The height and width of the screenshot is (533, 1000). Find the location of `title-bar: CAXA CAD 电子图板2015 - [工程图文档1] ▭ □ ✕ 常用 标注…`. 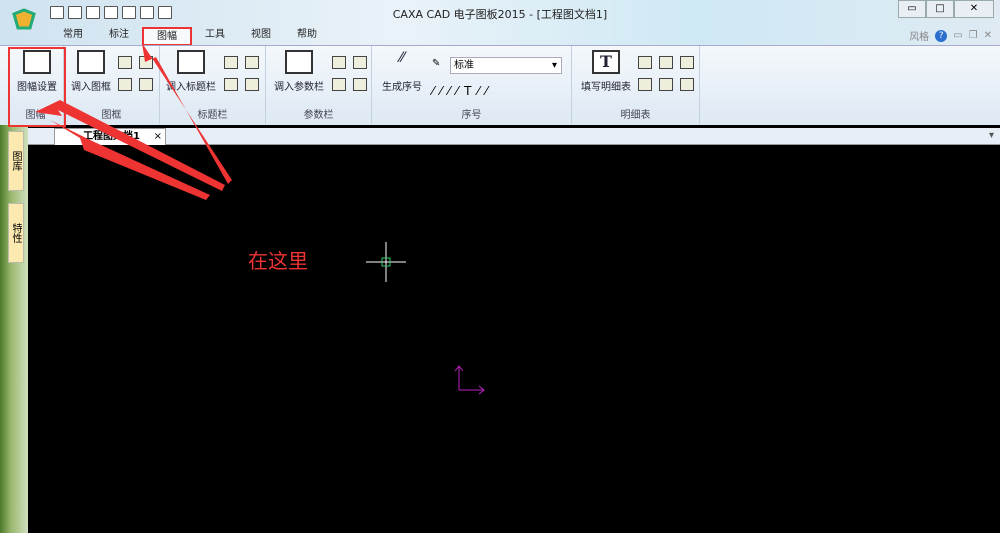

title-bar: CAXA CAD 电子图板2015 - [工程图文档1] ▭ □ ✕ 常用 标注… is located at coordinates (500, 23).